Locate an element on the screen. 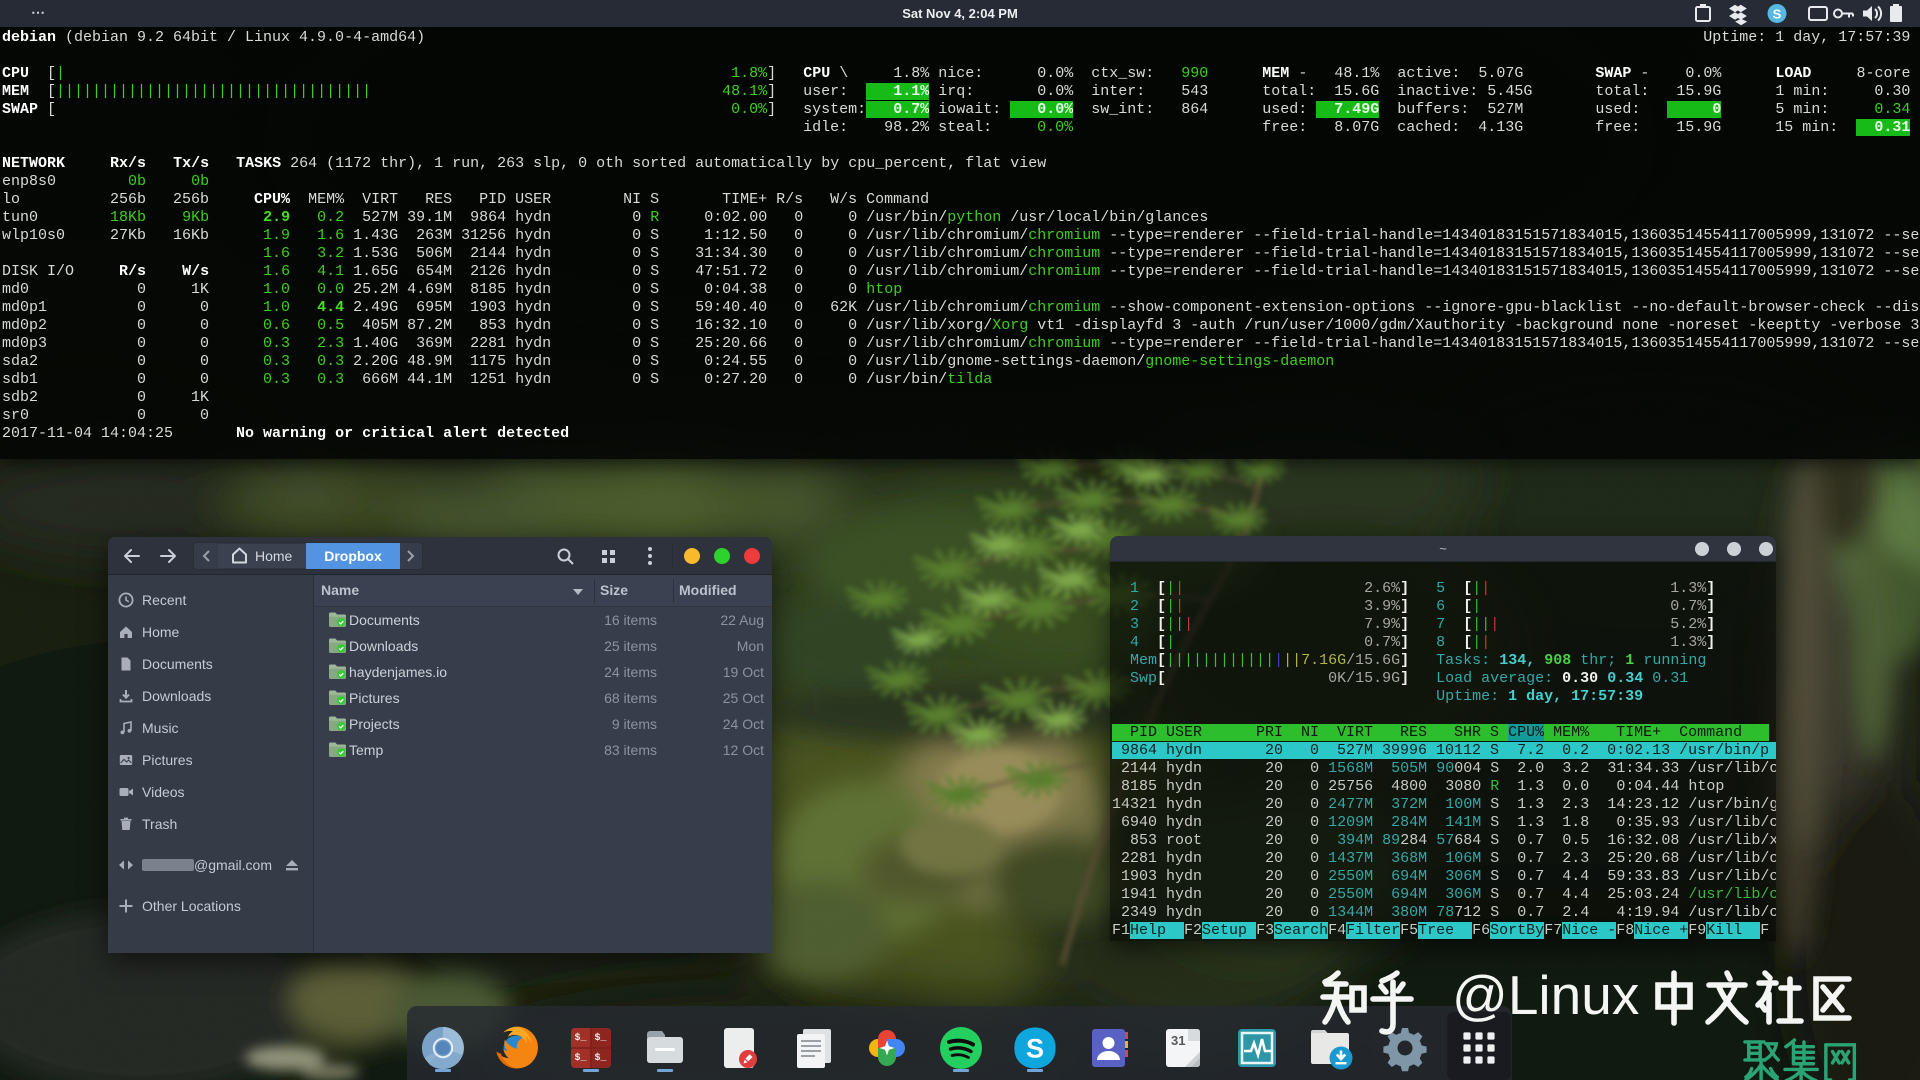 This screenshot has width=1920, height=1080. svg-text: 31 is located at coordinates (1178, 1040).